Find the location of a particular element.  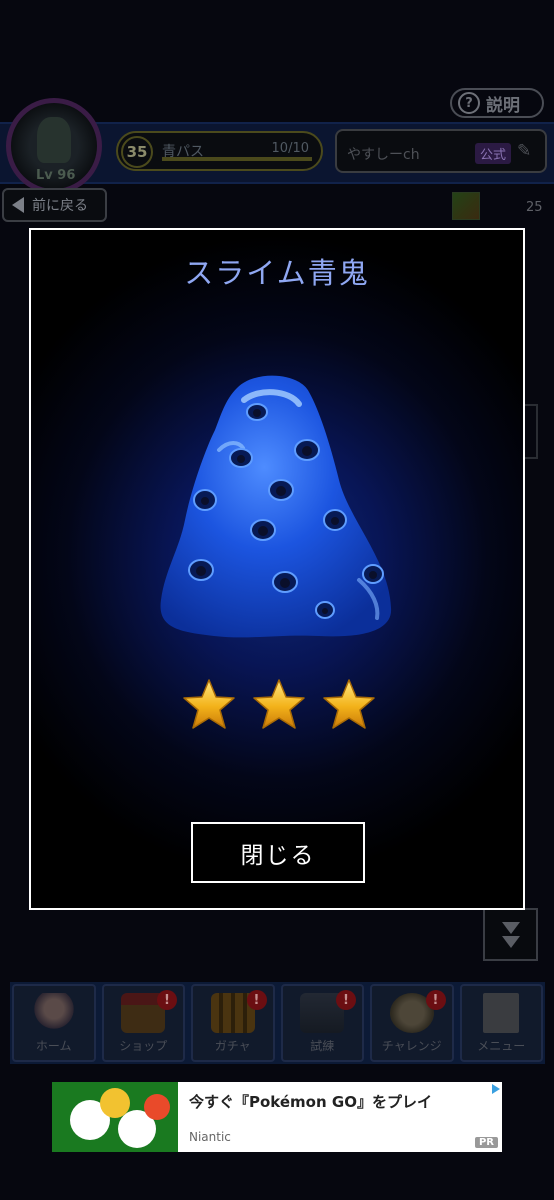

nav-home: ホーム is located at coordinates (54, 1023).